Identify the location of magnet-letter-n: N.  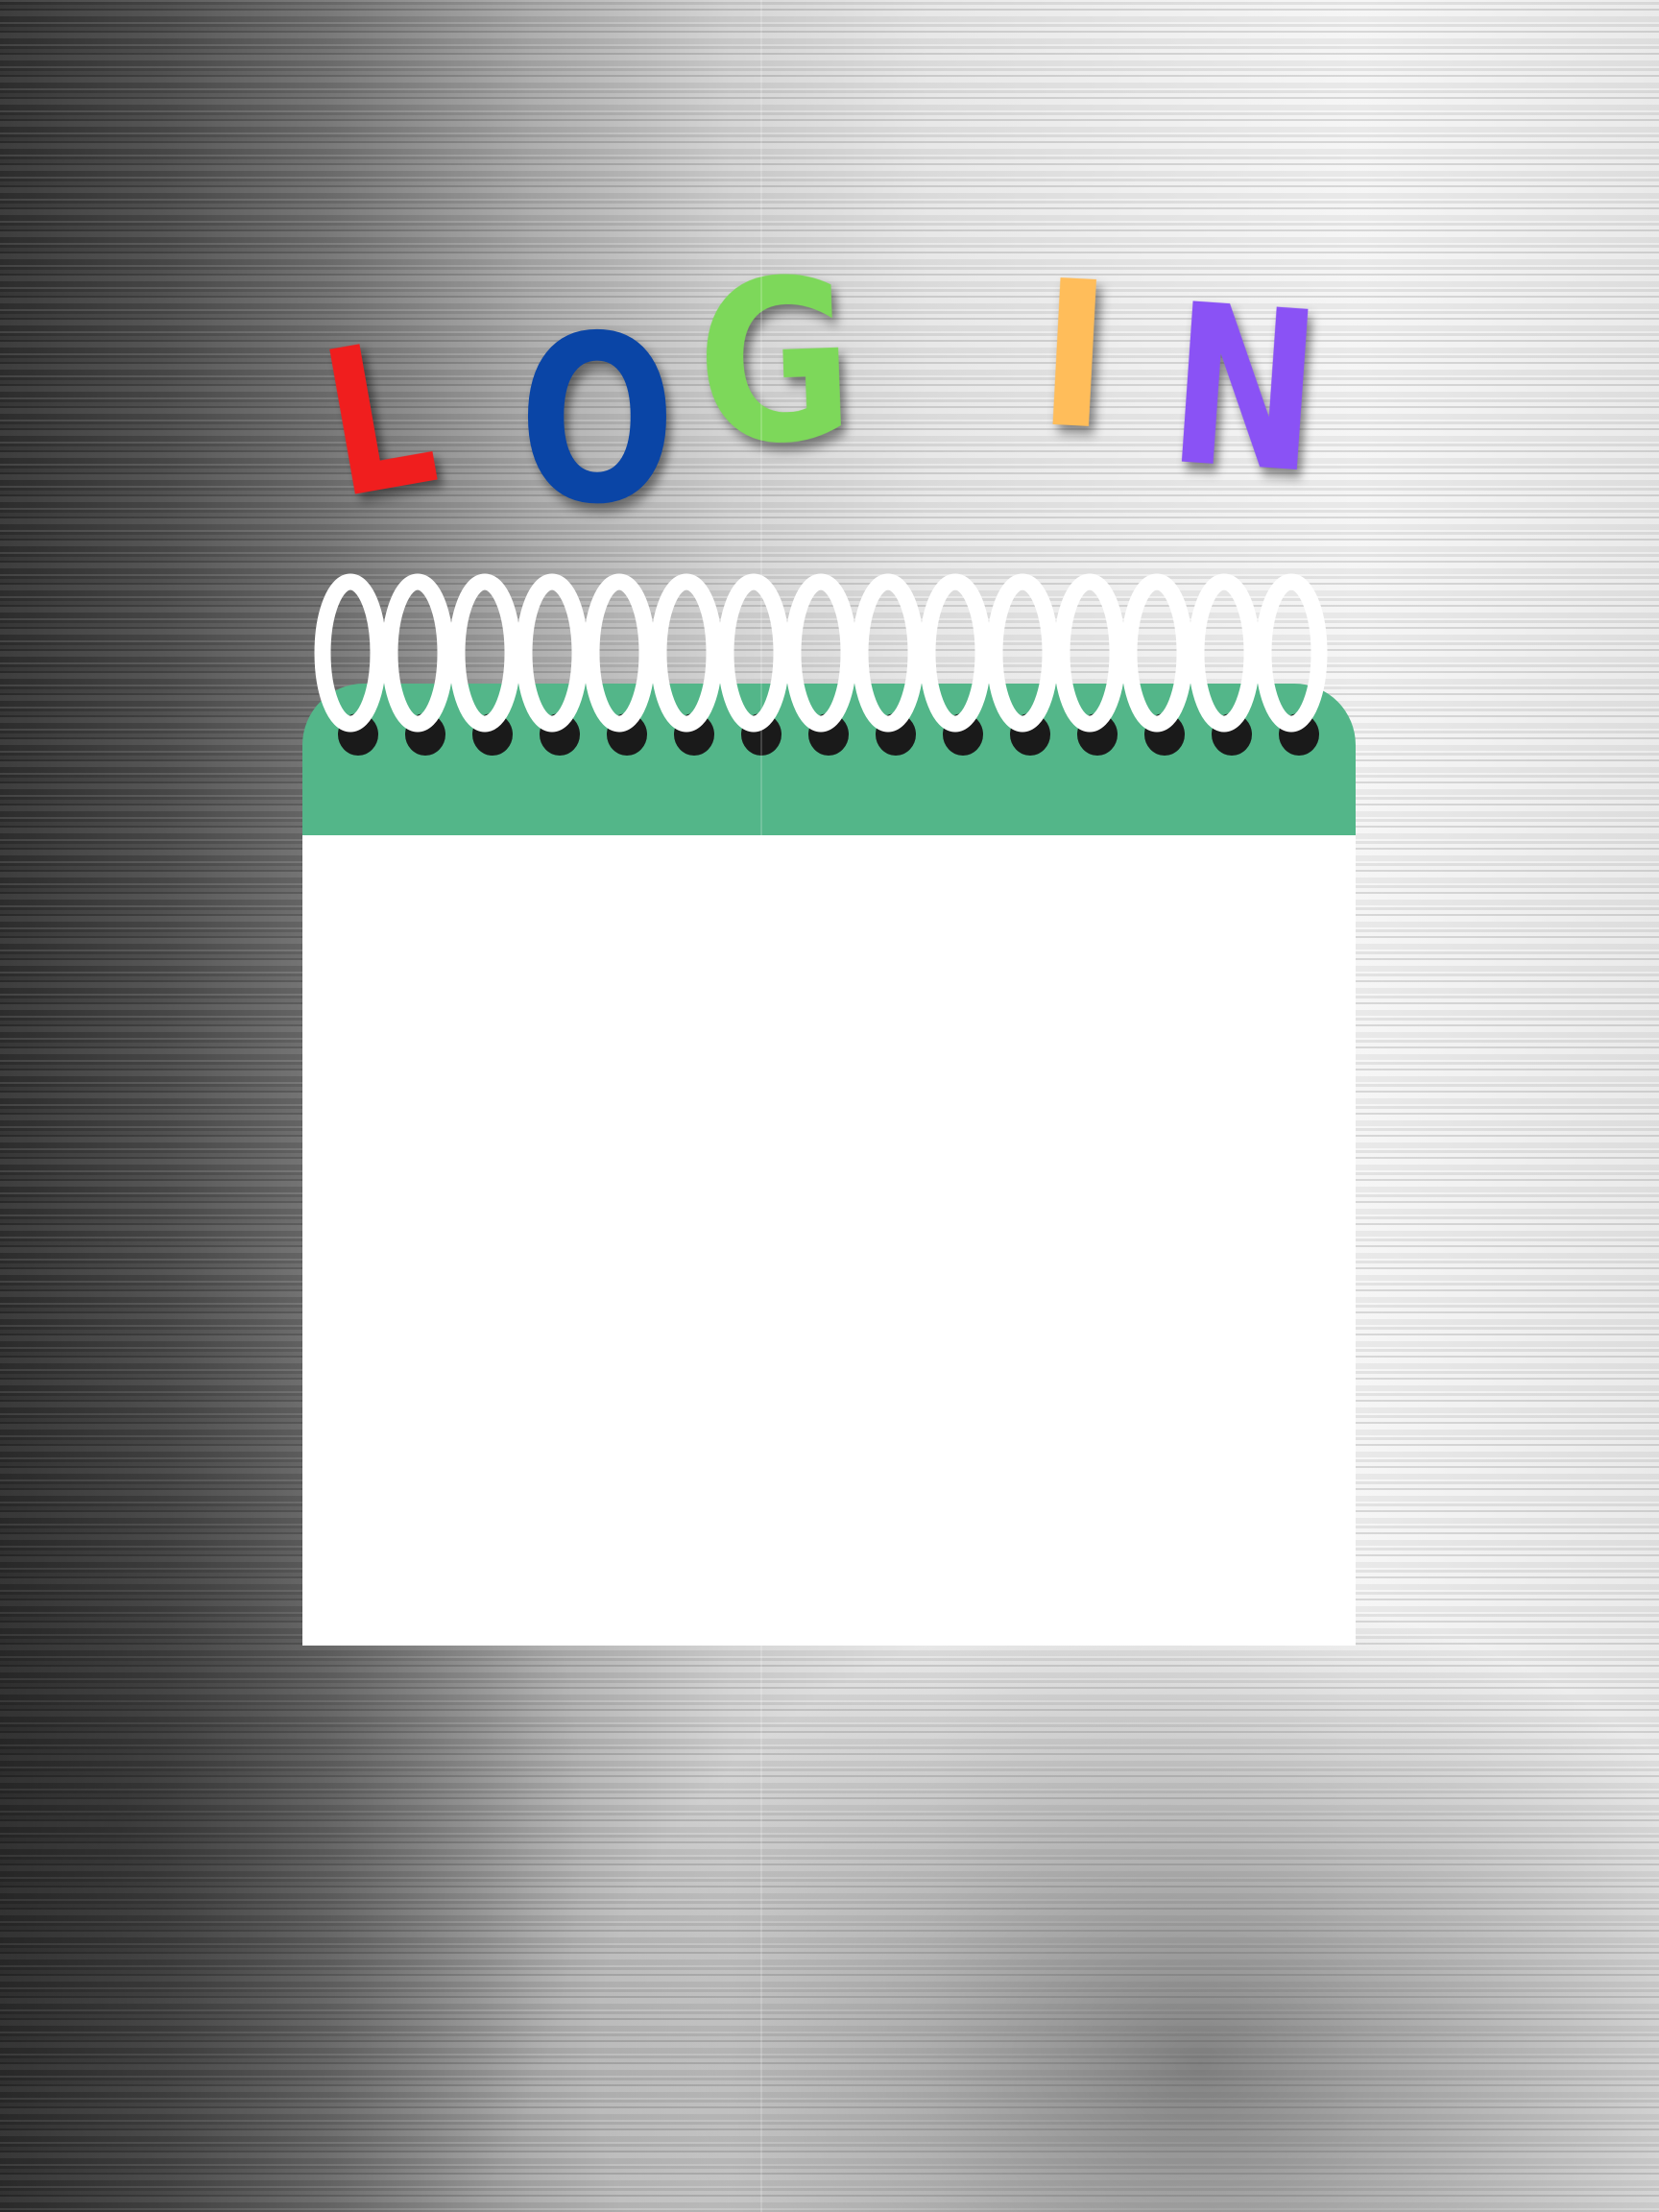
(1245, 390).